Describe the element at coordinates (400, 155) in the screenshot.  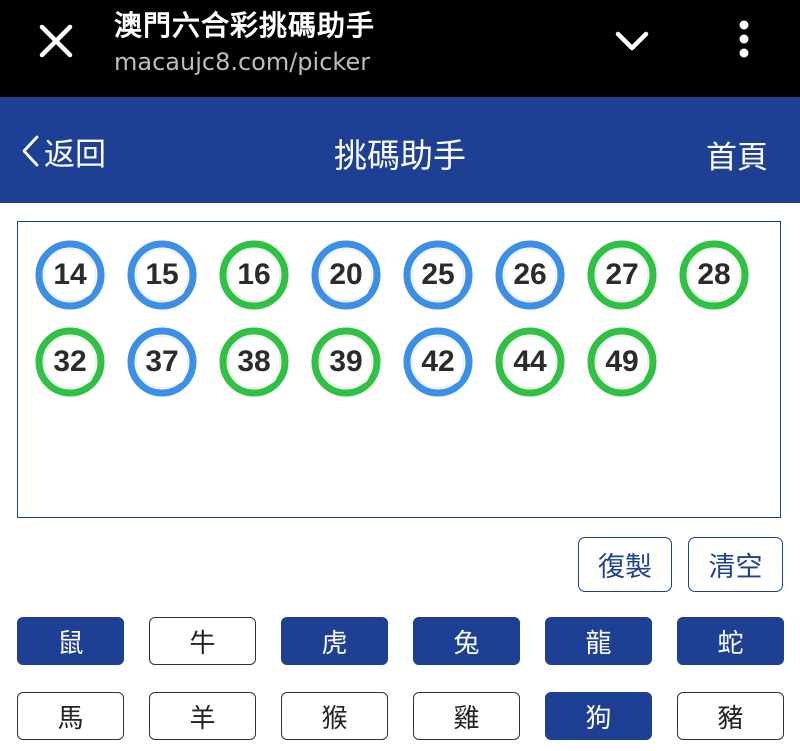
I see `page-title: 挑碼助手` at that location.